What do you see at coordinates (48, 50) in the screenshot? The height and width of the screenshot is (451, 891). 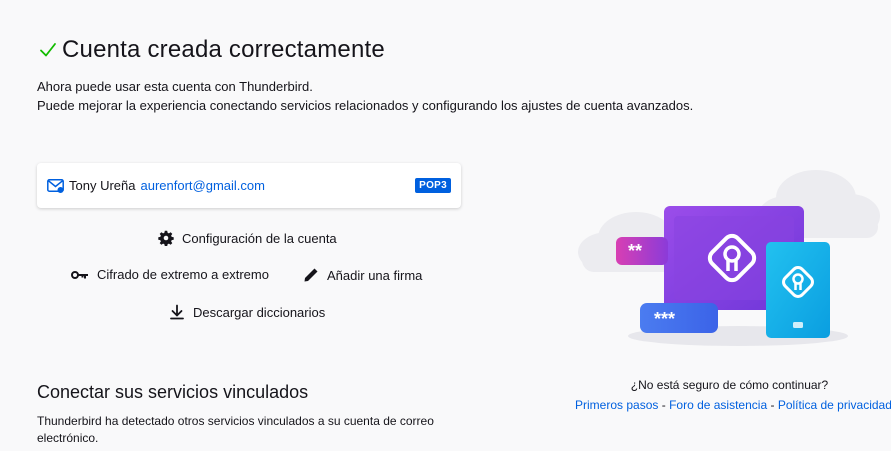 I see `check-icon` at bounding box center [48, 50].